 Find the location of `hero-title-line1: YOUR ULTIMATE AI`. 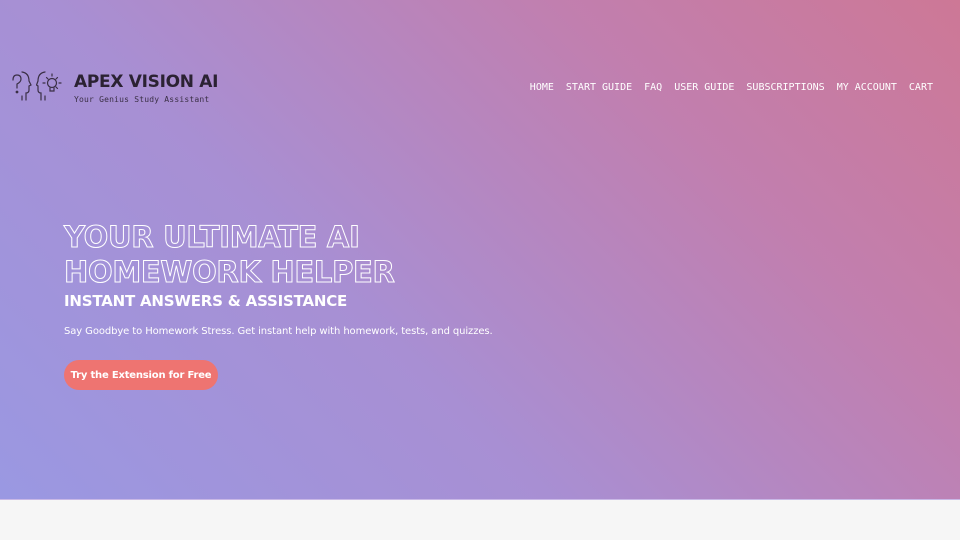

hero-title-line1: YOUR ULTIMATE AI is located at coordinates (212, 237).